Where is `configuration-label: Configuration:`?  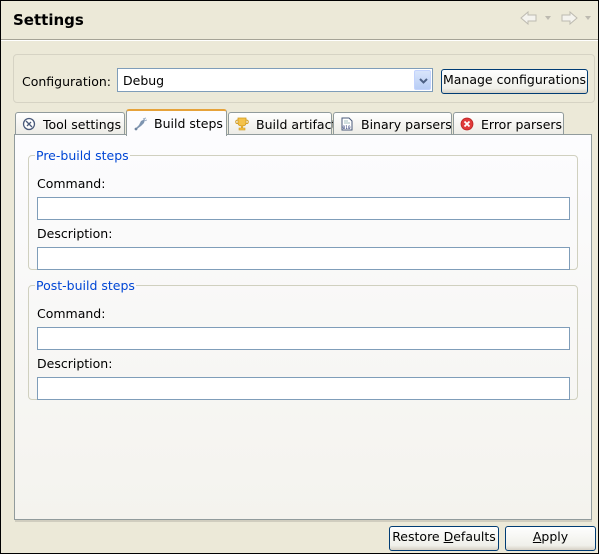
configuration-label: Configuration: is located at coordinates (66, 81).